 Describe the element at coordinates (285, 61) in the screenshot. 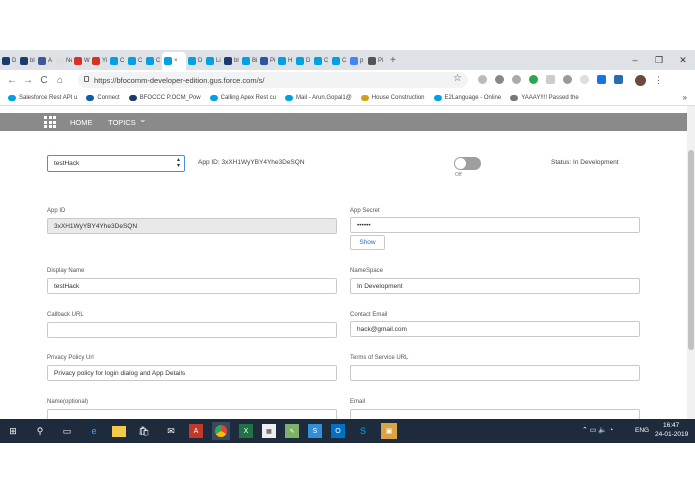

I see `browser-tab: H` at that location.